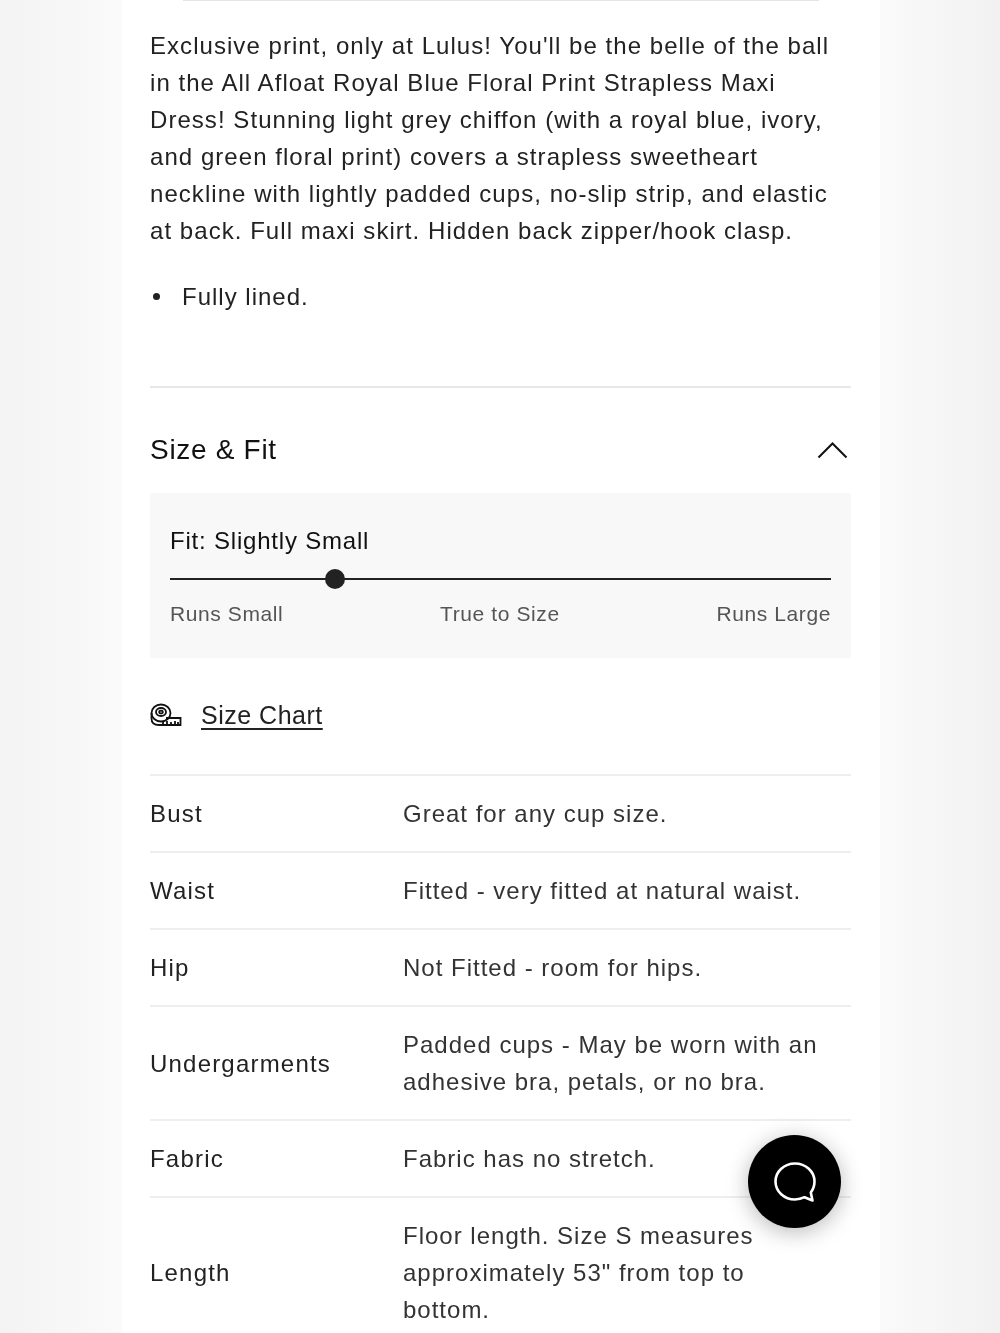 Image resolution: width=1000 pixels, height=1333 pixels. I want to click on attribute-label: Waist, so click(183, 891).